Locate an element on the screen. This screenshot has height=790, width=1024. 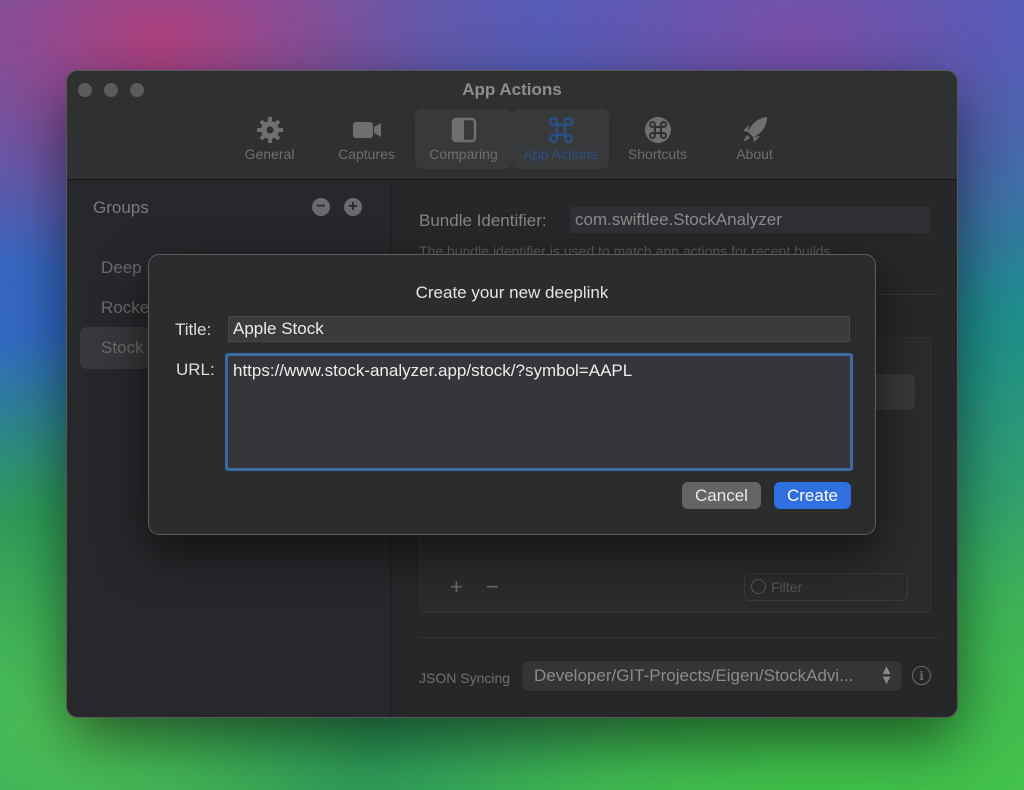
split-view-icon is located at coordinates (463, 130).